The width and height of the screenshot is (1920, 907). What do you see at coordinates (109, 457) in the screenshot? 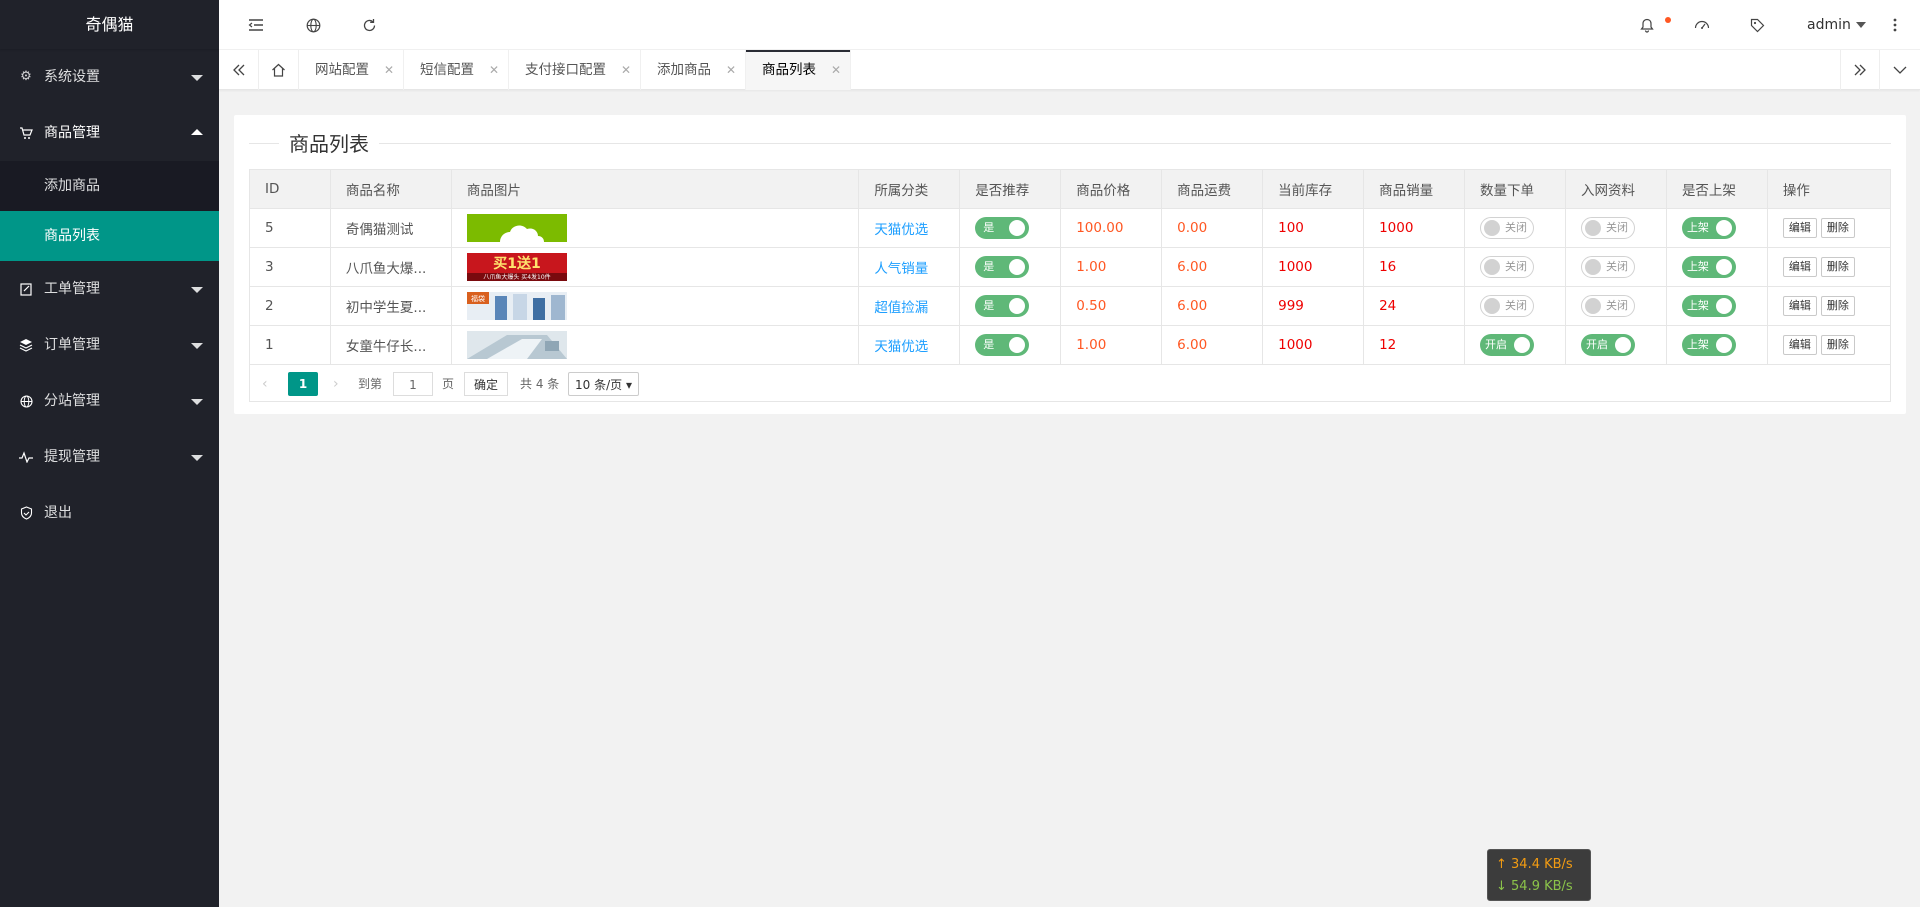
I see `sidebar-item-withdrawals: 提现管理` at bounding box center [109, 457].